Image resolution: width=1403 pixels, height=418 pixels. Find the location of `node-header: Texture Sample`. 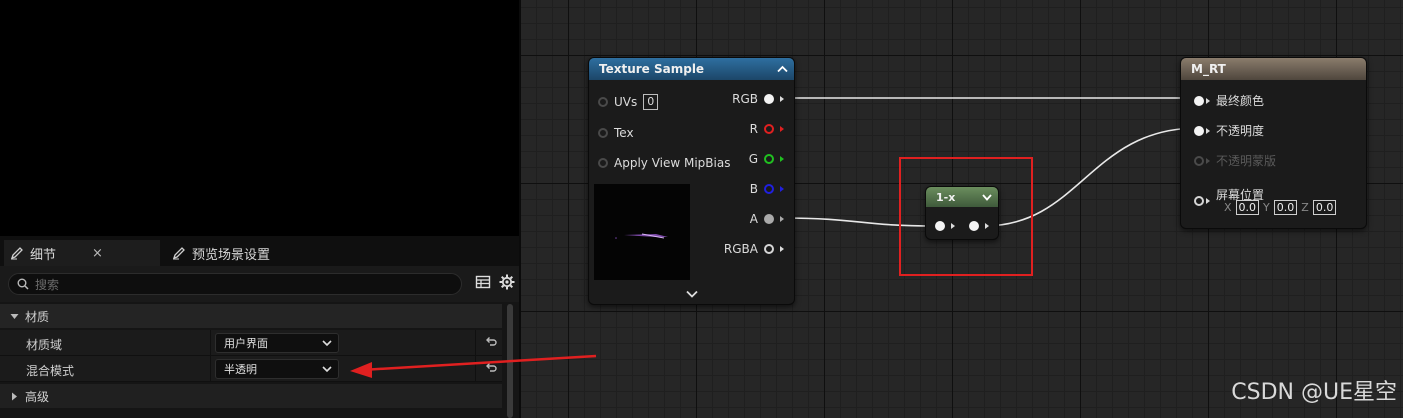

node-header: Texture Sample is located at coordinates (691, 69).